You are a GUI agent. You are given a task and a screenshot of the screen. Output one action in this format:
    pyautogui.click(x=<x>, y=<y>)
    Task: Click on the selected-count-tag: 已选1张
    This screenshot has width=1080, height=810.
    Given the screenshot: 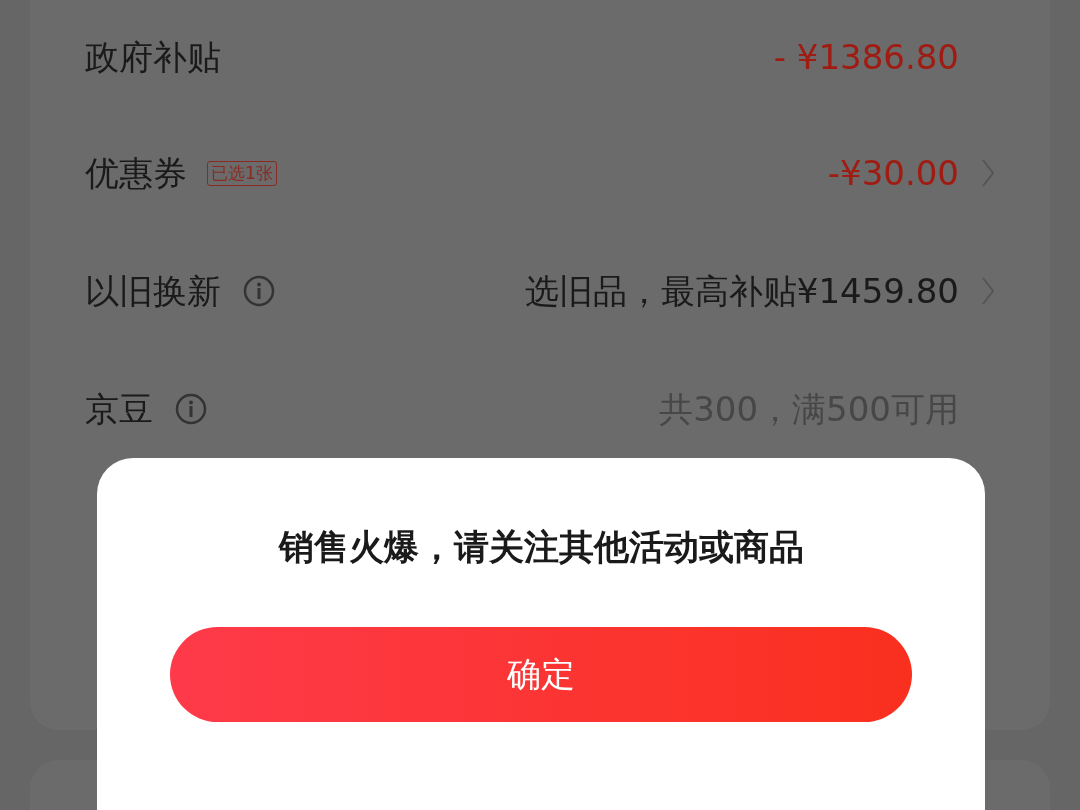 What is the action you would take?
    pyautogui.click(x=242, y=173)
    